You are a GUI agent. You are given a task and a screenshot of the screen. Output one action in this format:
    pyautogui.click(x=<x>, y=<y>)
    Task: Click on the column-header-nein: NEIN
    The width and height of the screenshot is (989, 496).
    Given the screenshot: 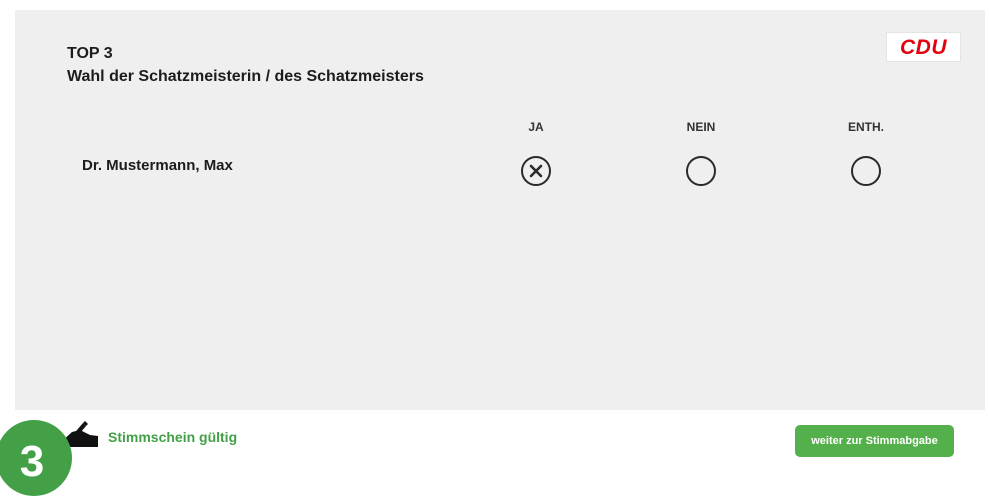 What is the action you would take?
    pyautogui.click(x=701, y=127)
    